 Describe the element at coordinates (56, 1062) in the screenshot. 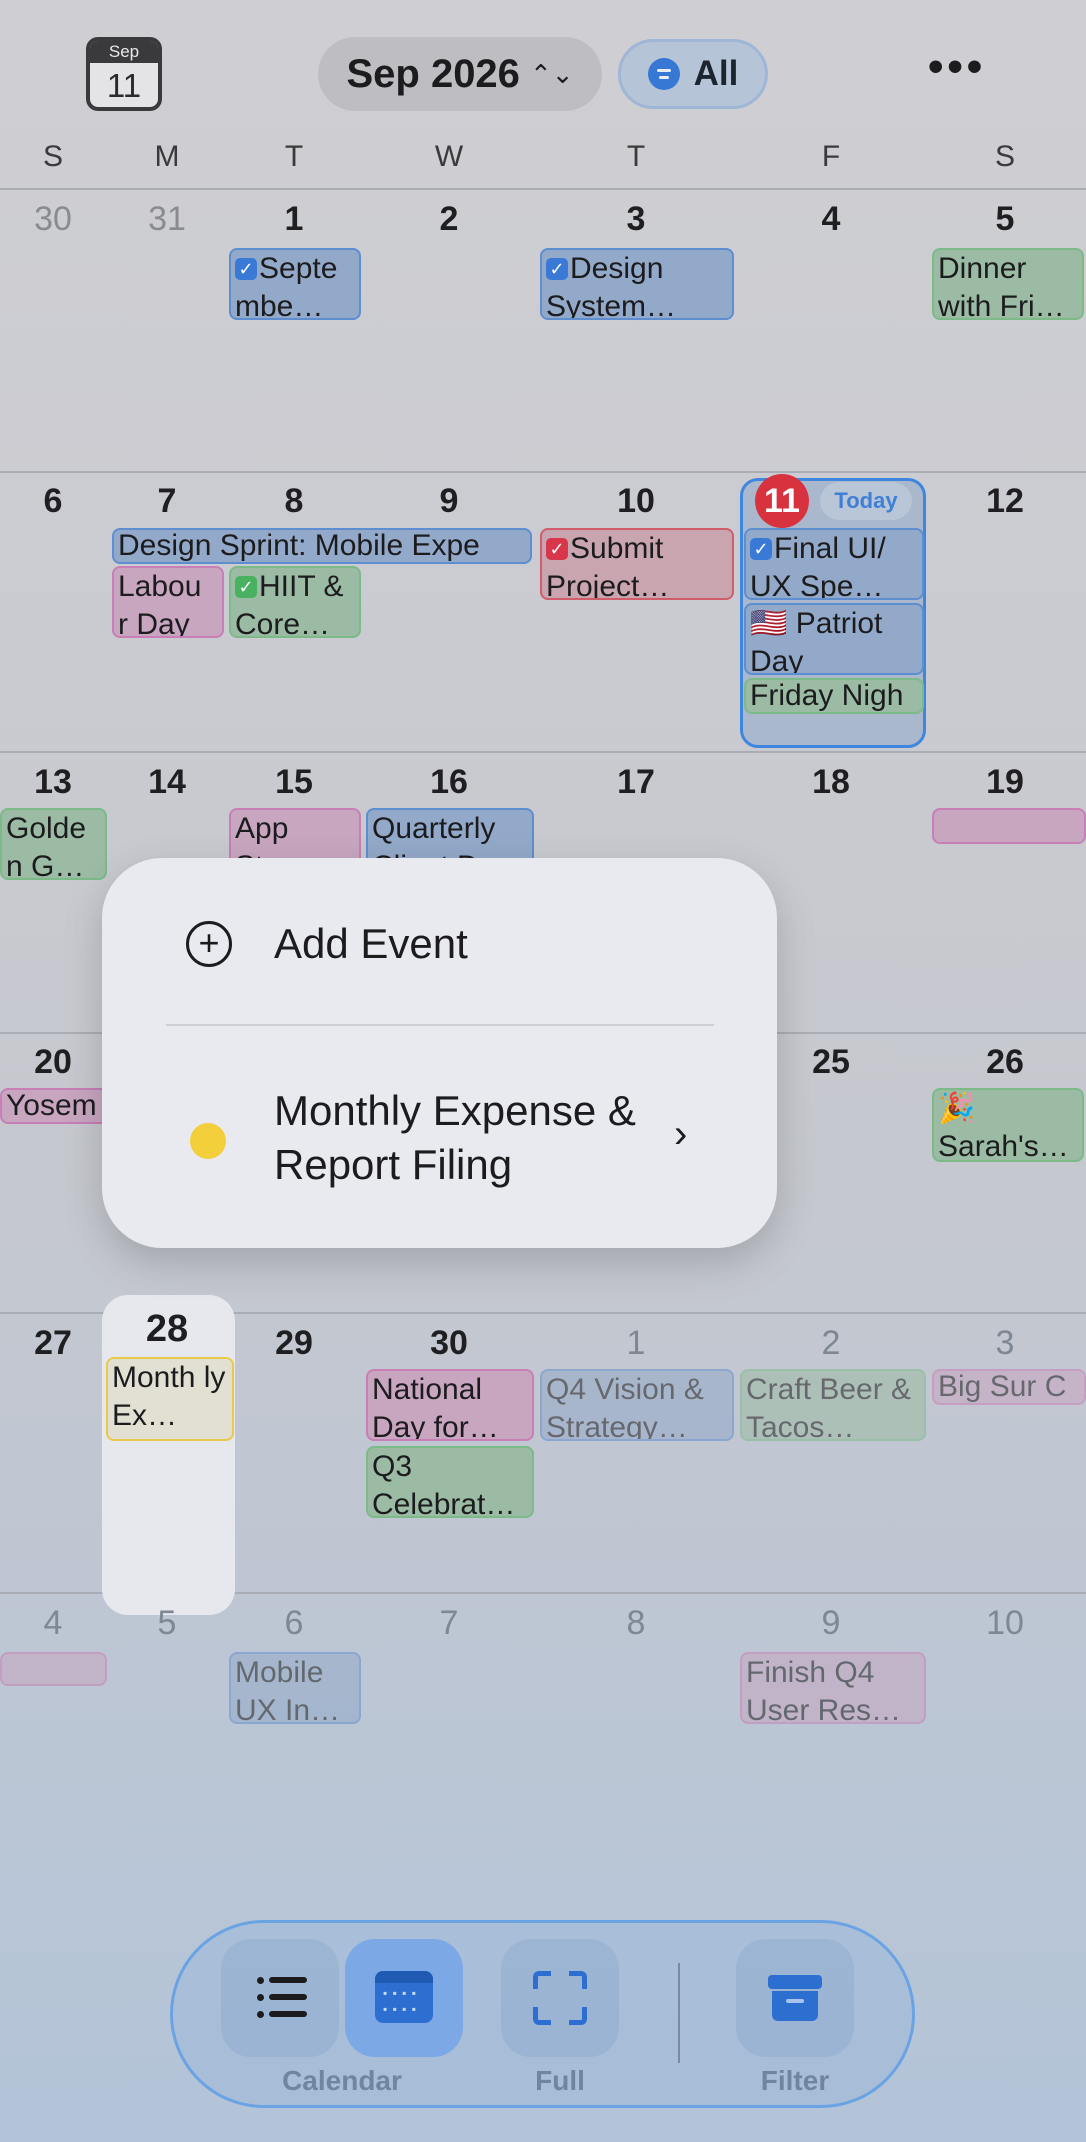

I see `day-number: 20` at that location.